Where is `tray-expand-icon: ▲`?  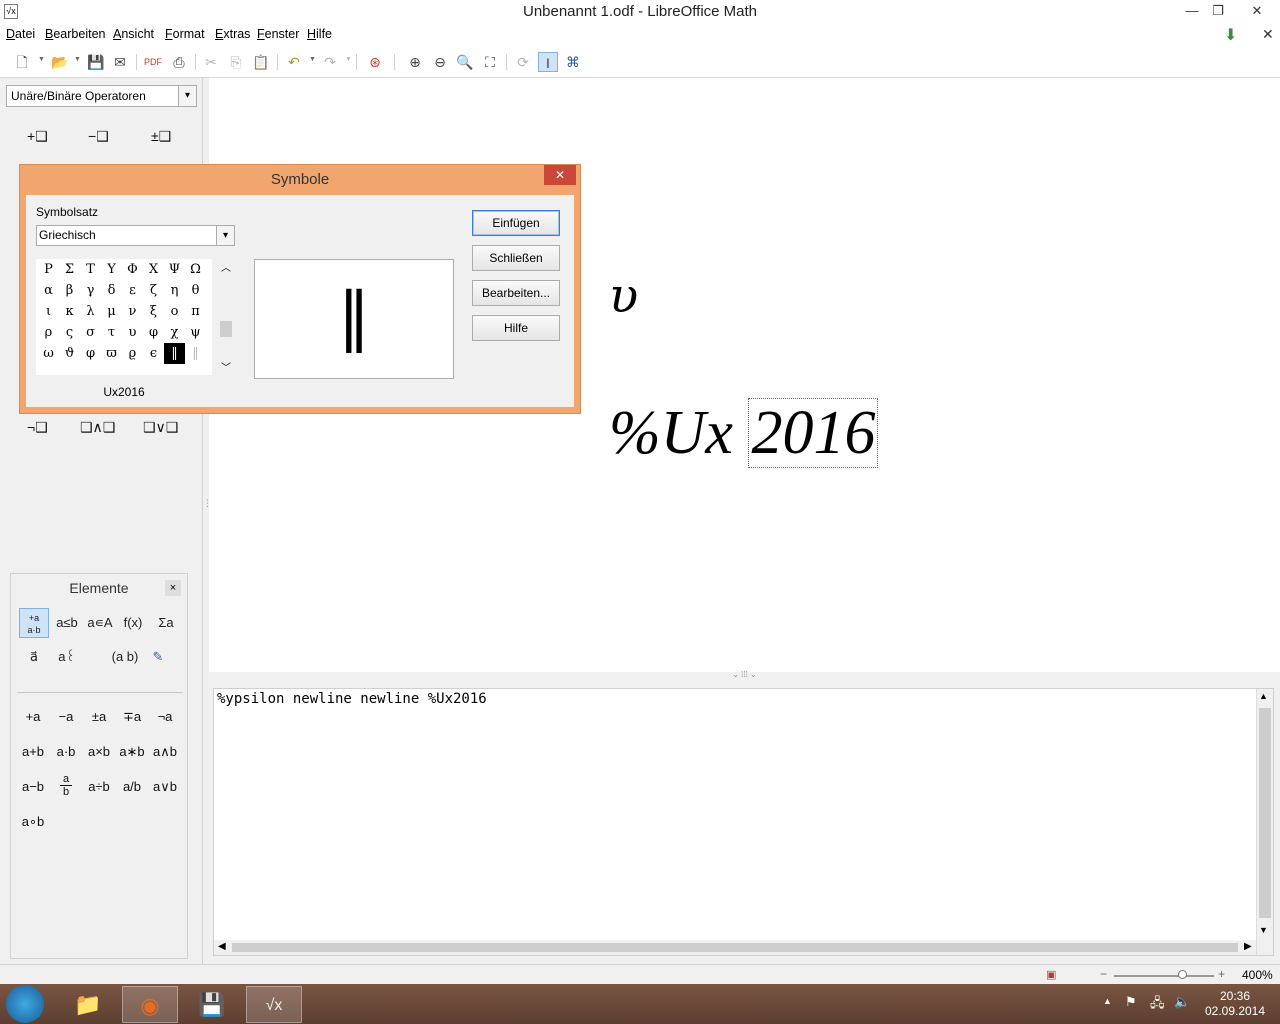 tray-expand-icon: ▲ is located at coordinates (1107, 1001).